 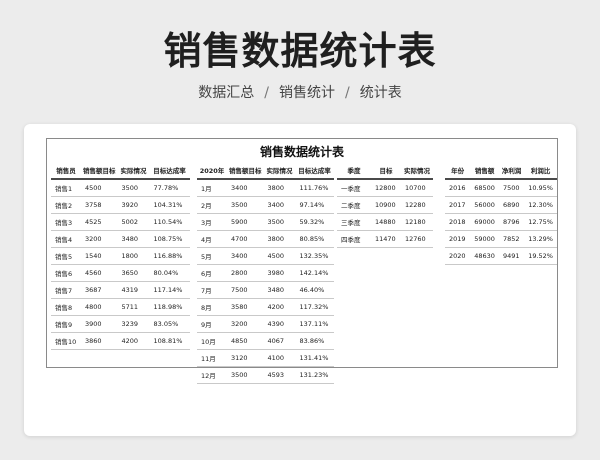 I want to click on table-cell: 4593, so click(x=279, y=375).